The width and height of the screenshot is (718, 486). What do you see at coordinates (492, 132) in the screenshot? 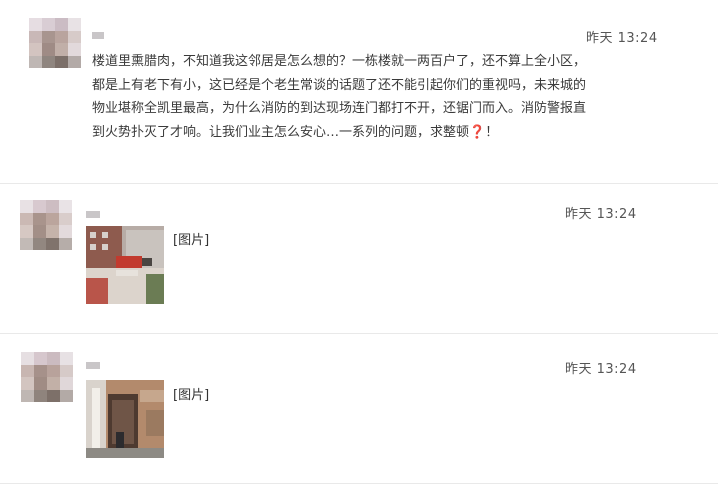
I see `message-suffix: ！` at bounding box center [492, 132].